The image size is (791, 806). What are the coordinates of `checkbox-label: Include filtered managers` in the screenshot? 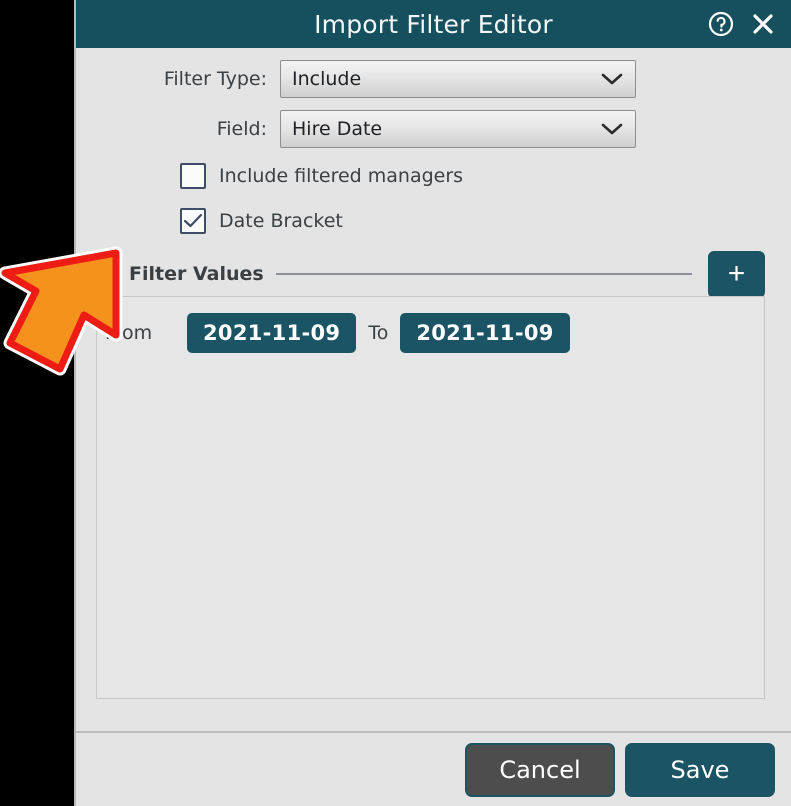 It's located at (341, 176).